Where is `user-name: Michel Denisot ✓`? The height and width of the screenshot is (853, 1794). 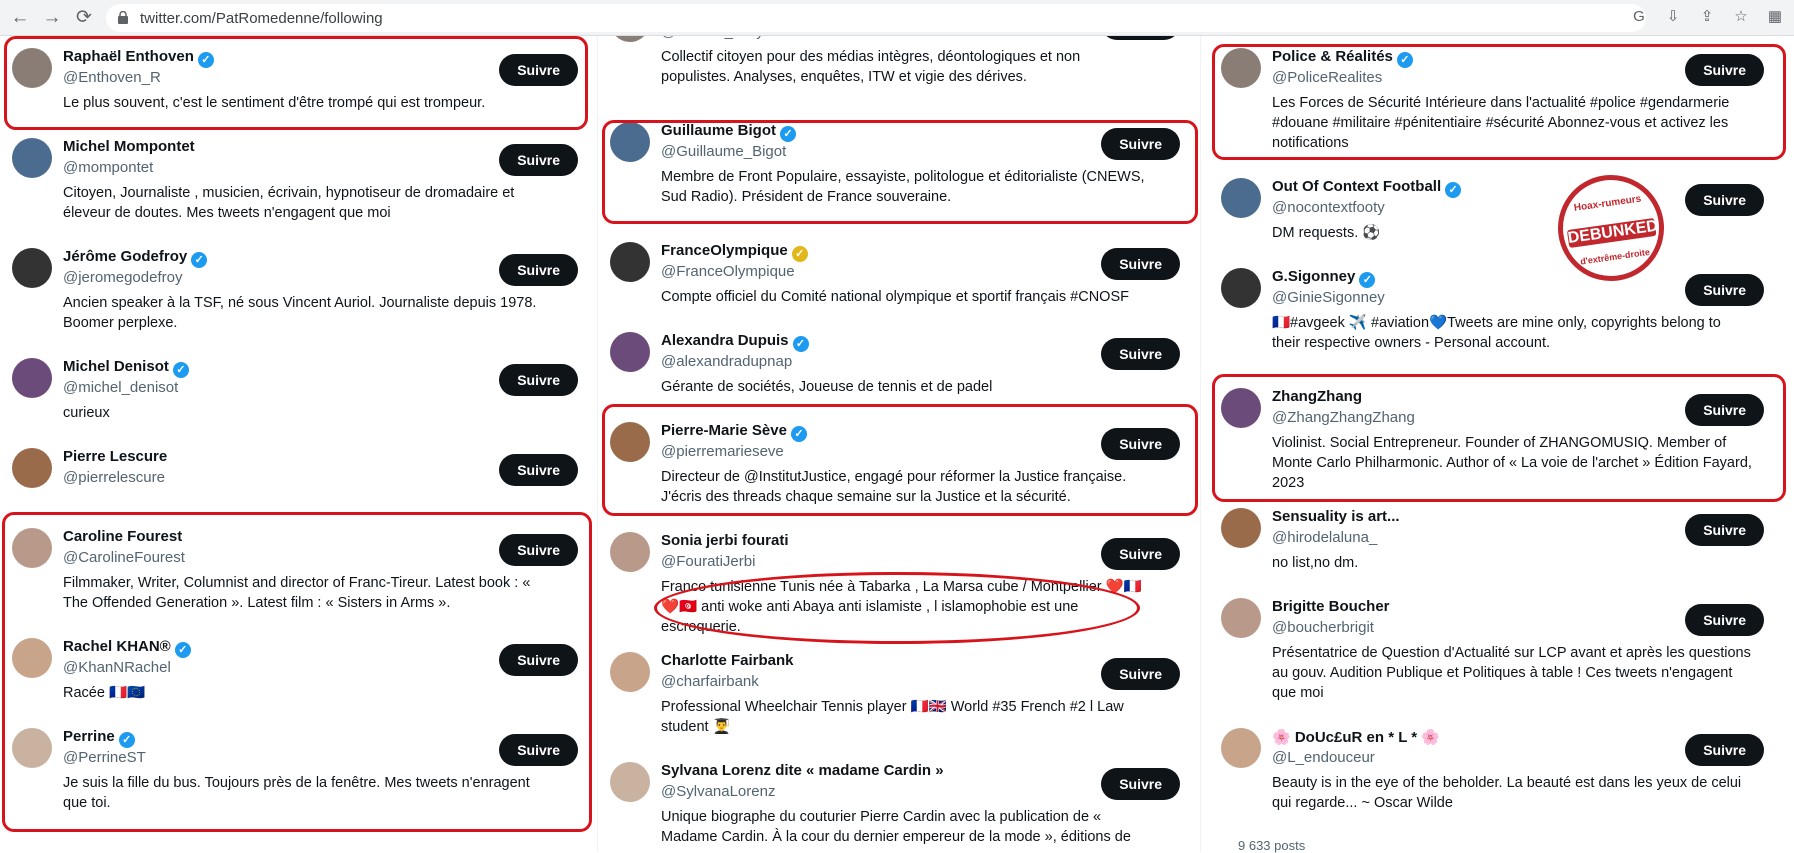 user-name: Michel Denisot ✓ is located at coordinates (126, 368).